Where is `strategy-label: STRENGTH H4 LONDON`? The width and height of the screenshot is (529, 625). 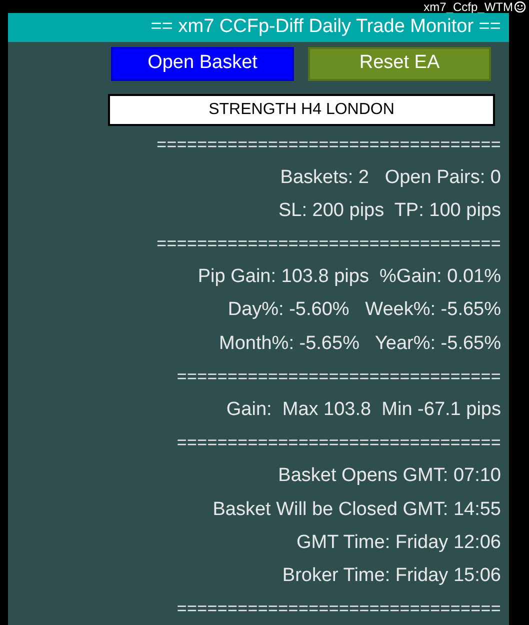
strategy-label: STRENGTH H4 LONDON is located at coordinates (301, 110).